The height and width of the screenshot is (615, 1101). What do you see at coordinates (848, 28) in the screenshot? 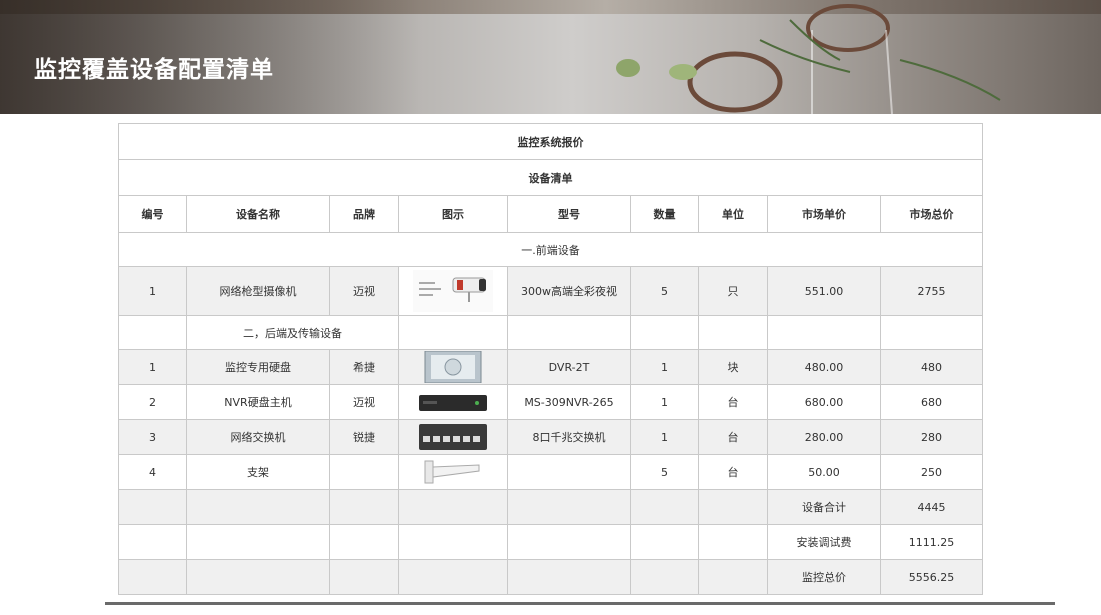
I see `glass-rim-right` at bounding box center [848, 28].